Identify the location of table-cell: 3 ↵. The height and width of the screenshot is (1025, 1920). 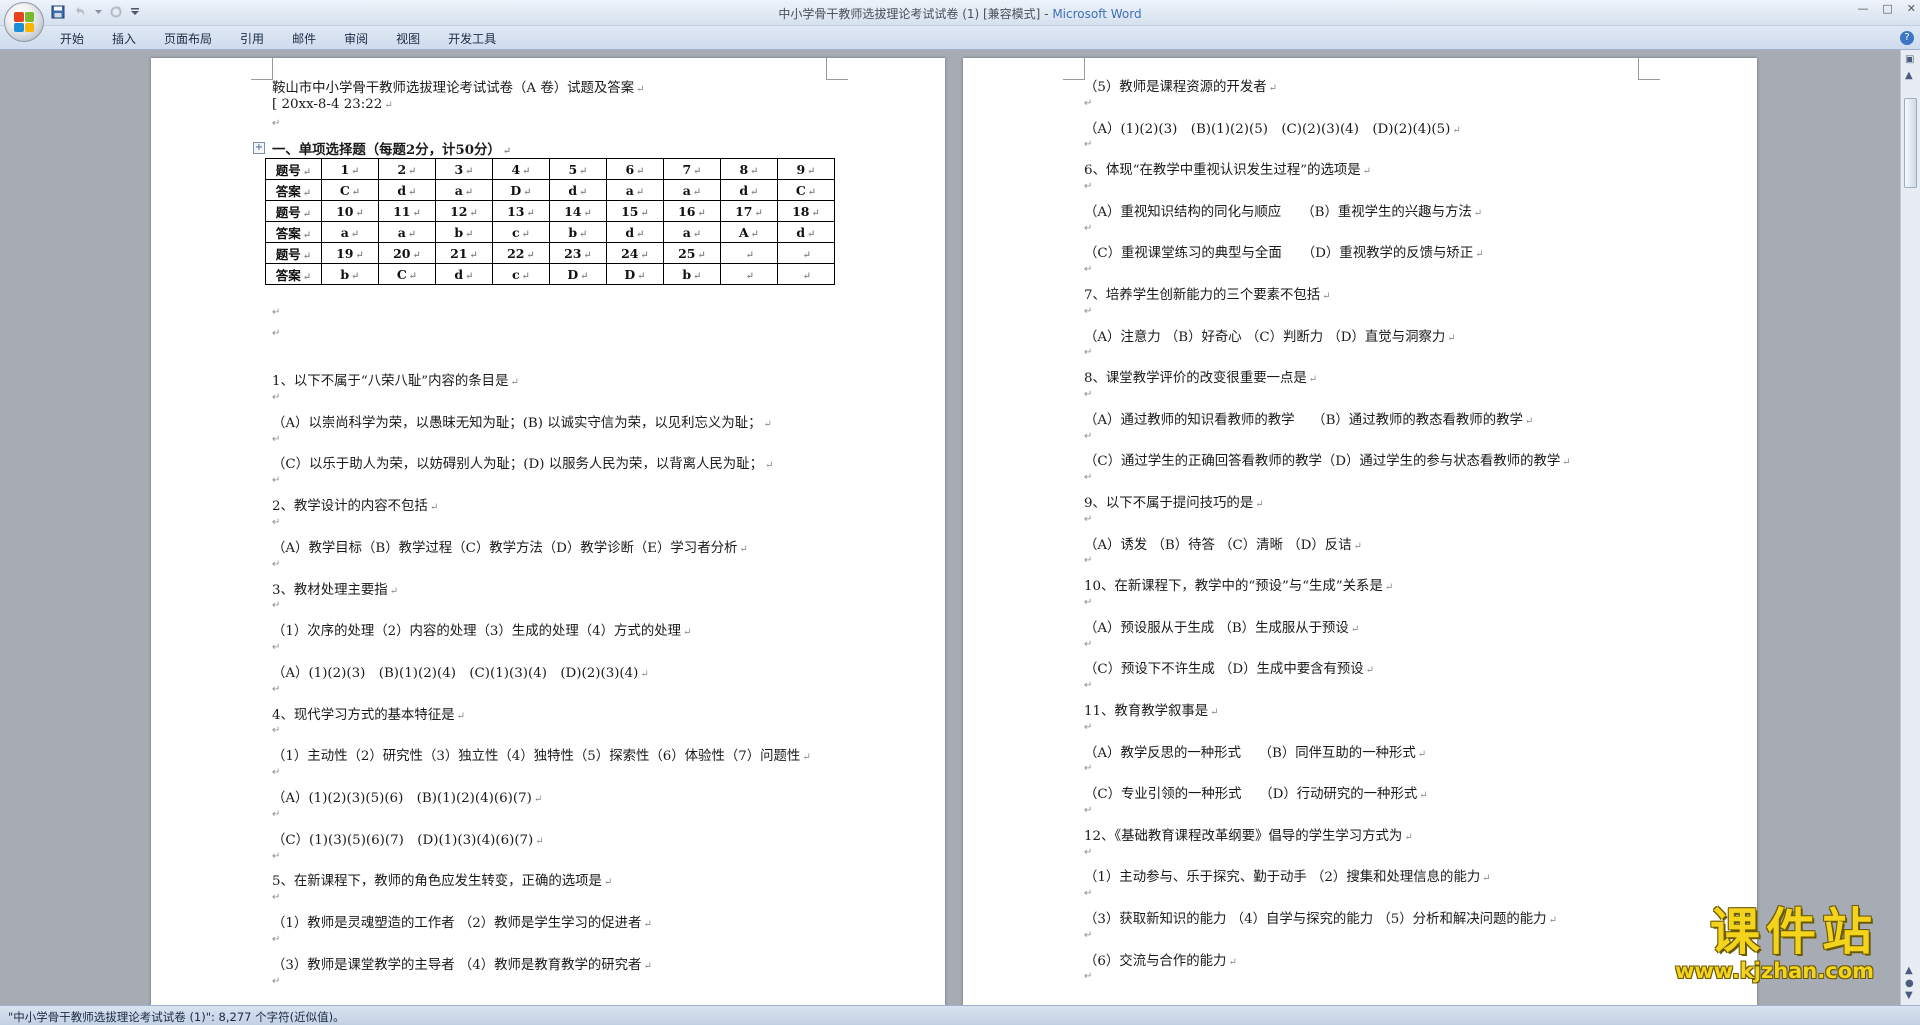
(464, 169).